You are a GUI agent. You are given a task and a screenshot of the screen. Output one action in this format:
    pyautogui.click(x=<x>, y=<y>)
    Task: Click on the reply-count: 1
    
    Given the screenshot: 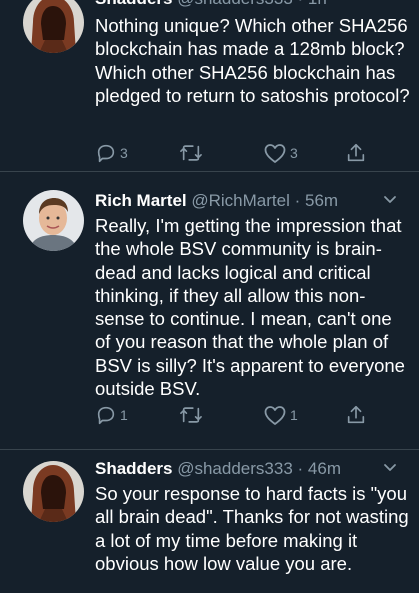 What is the action you would take?
    pyautogui.click(x=124, y=415)
    